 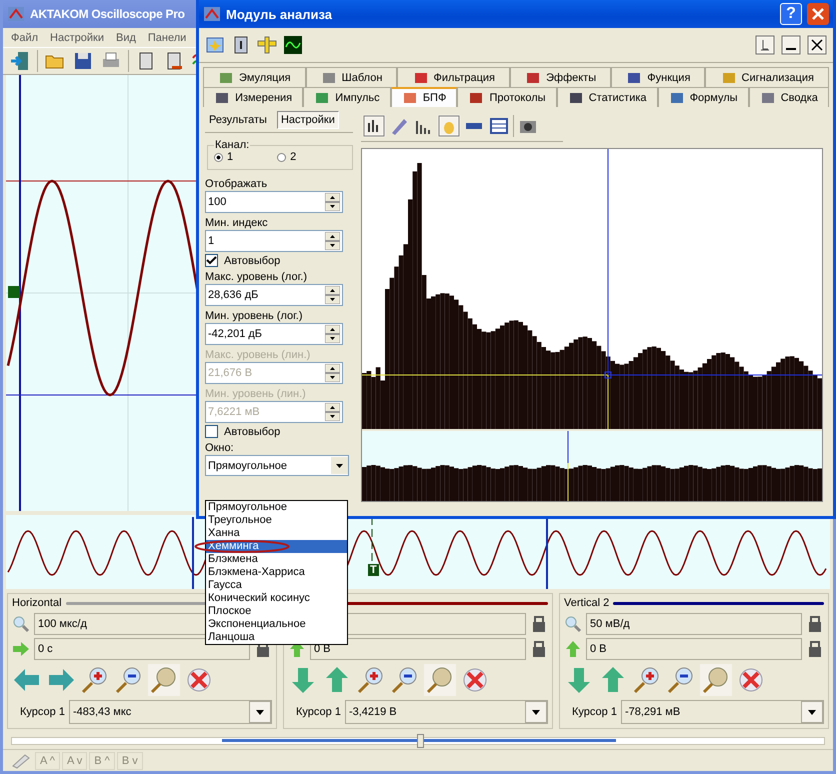 I want to click on window-dropdown: Прямоугольное, so click(x=277, y=465).